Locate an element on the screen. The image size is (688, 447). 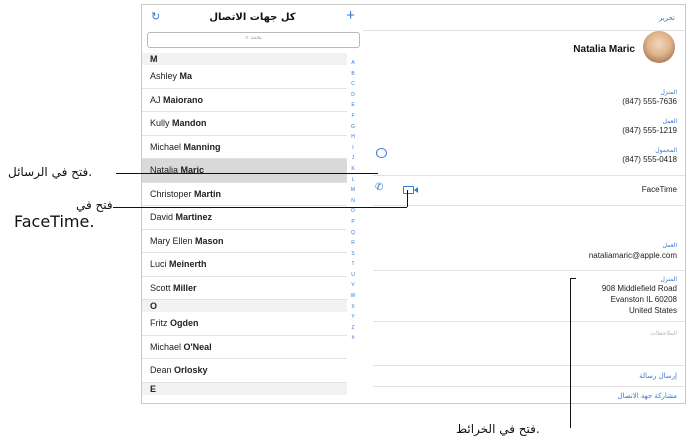
index-letter: S is located at coordinates (353, 254).